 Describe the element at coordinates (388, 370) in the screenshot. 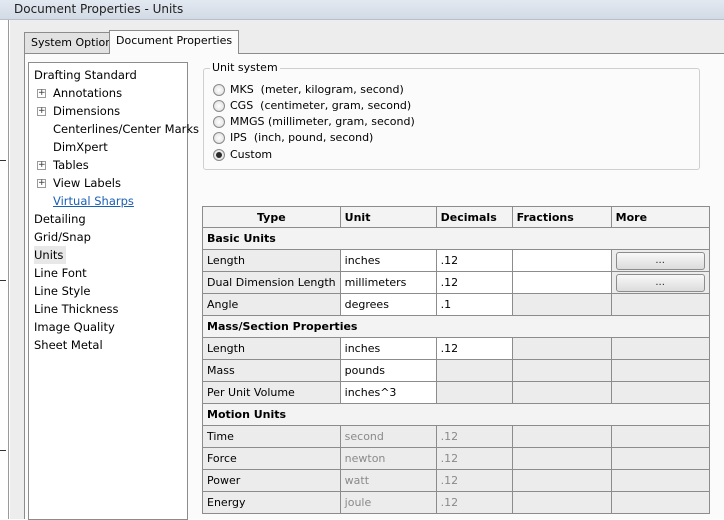

I see `unit-dropdown: pounds` at that location.